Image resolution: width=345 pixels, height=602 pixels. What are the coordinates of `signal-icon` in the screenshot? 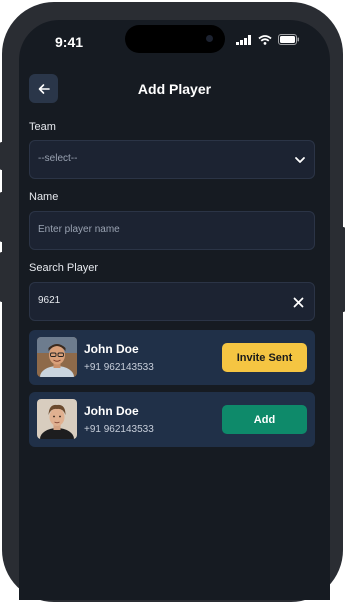 It's located at (243, 39).